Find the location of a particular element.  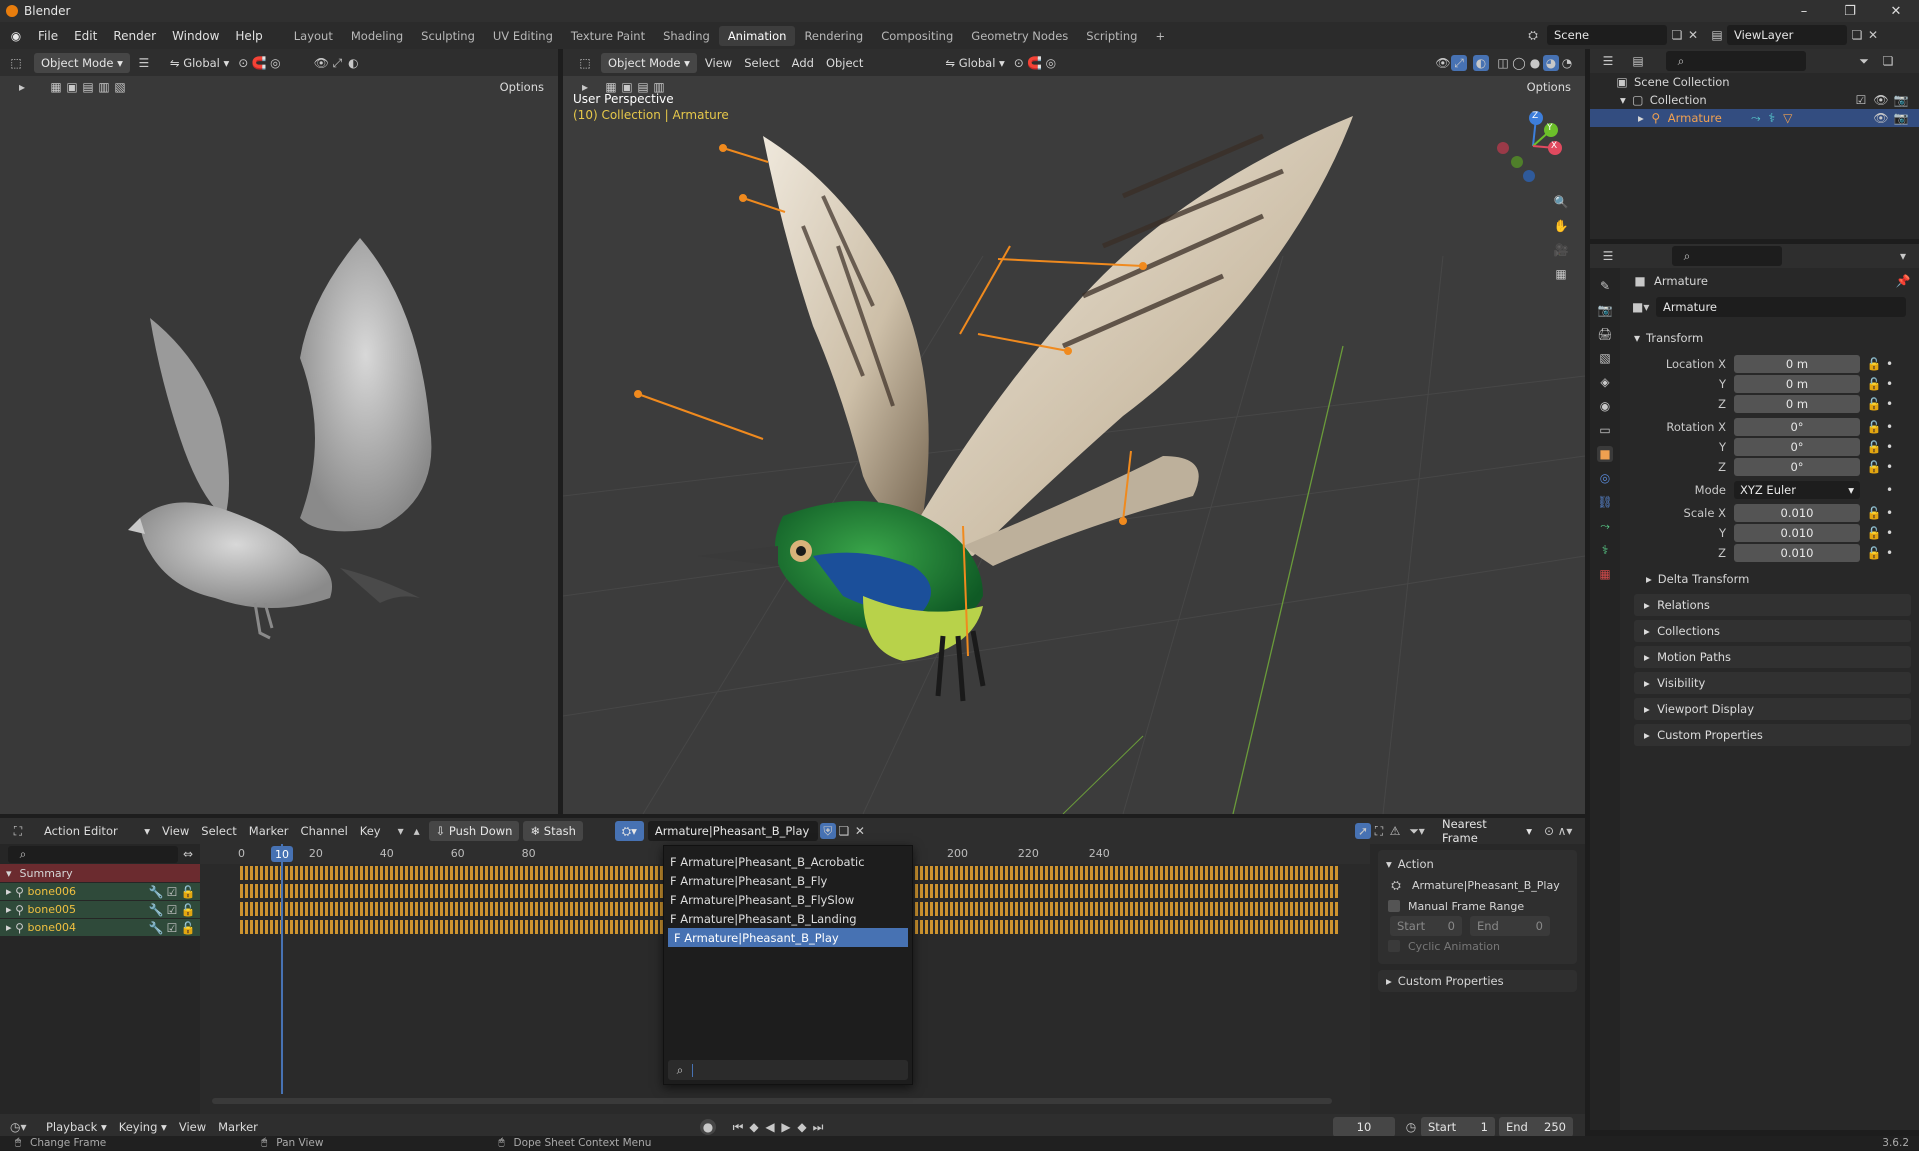

pivot-icon: ⊙ is located at coordinates (243, 63).